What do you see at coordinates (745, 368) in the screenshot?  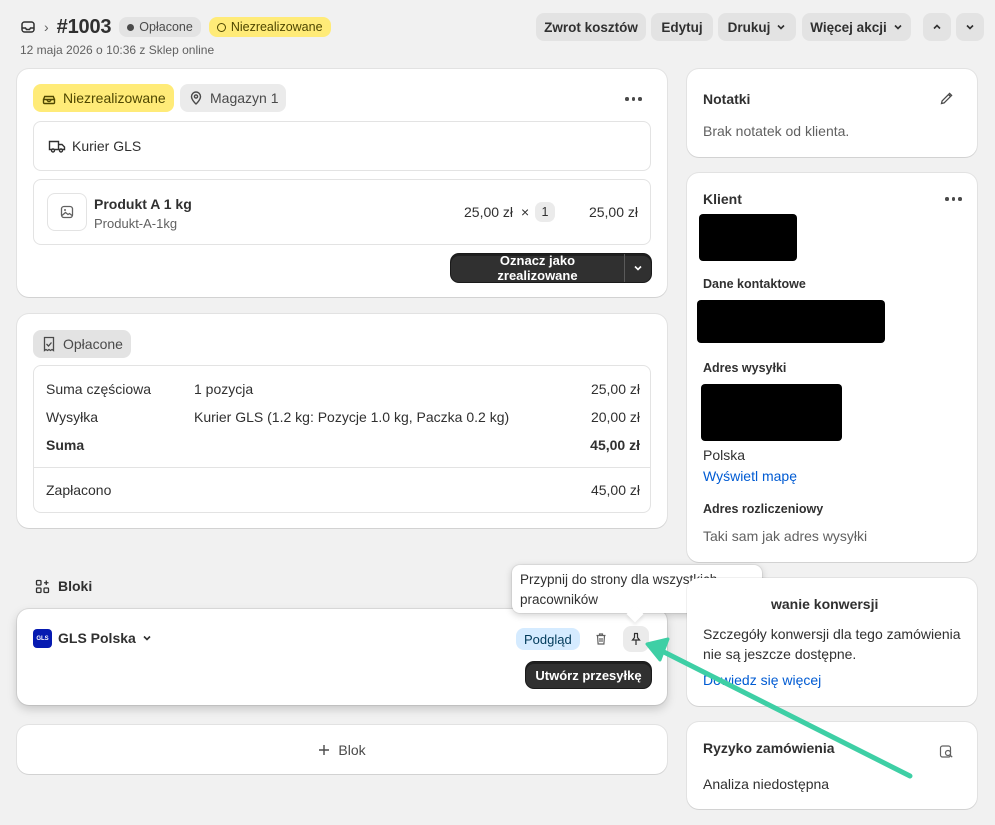 I see `shipping-address-heading: Adres wysyłki` at bounding box center [745, 368].